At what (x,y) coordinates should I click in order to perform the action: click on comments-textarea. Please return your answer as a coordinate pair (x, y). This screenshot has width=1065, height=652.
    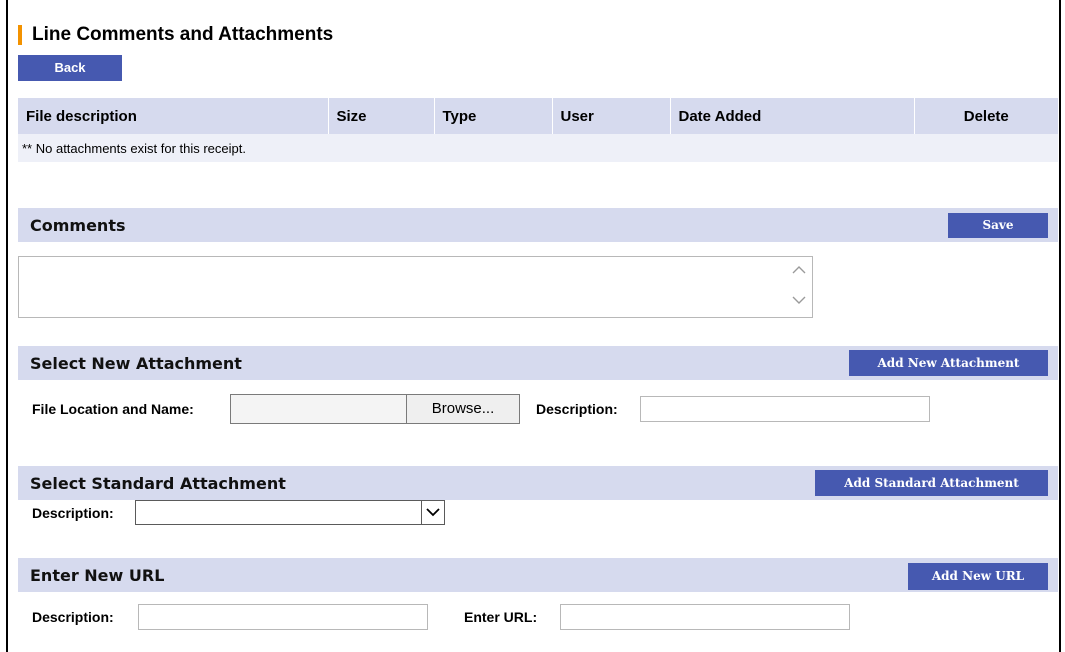
    Looking at the image, I should click on (415, 287).